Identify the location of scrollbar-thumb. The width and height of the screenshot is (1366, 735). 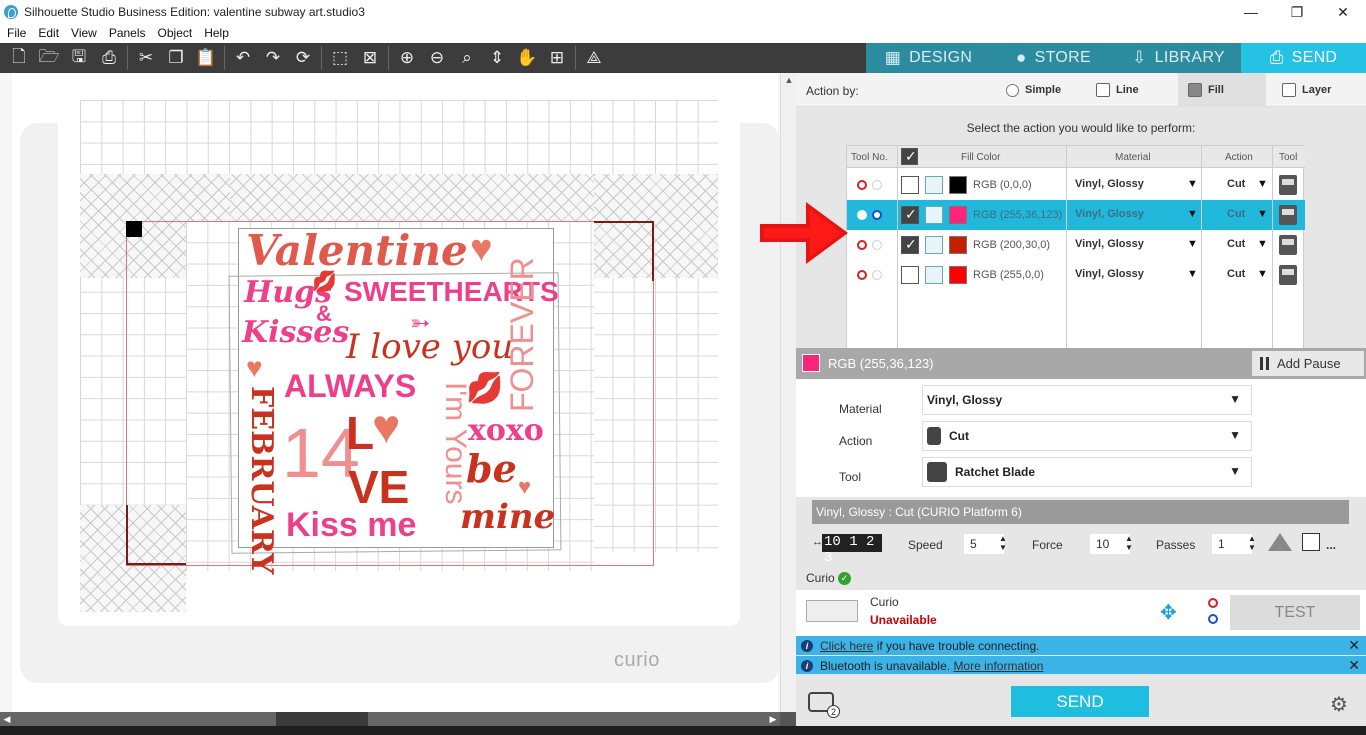
(322, 719).